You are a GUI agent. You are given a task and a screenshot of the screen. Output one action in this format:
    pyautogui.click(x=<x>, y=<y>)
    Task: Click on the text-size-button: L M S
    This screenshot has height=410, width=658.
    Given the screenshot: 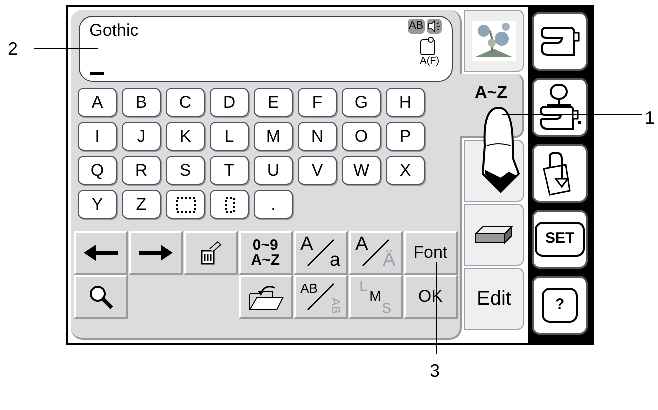 What is the action you would take?
    pyautogui.click(x=375, y=297)
    